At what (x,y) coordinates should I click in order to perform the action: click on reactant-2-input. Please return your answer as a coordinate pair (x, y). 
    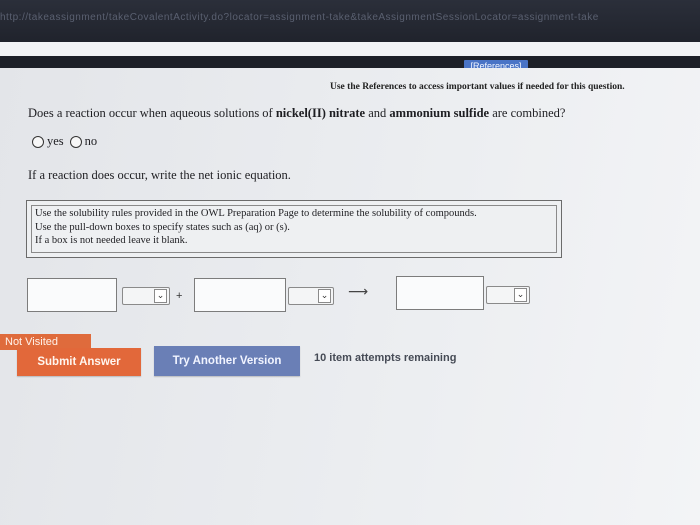
    Looking at the image, I should click on (240, 295).